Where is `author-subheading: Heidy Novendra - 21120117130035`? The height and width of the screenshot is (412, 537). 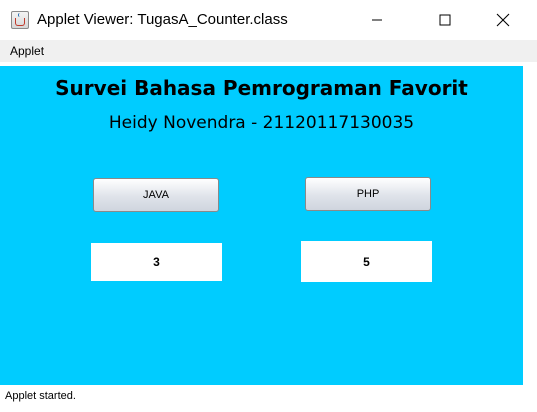 author-subheading: Heidy Novendra - 21120117130035 is located at coordinates (261, 123).